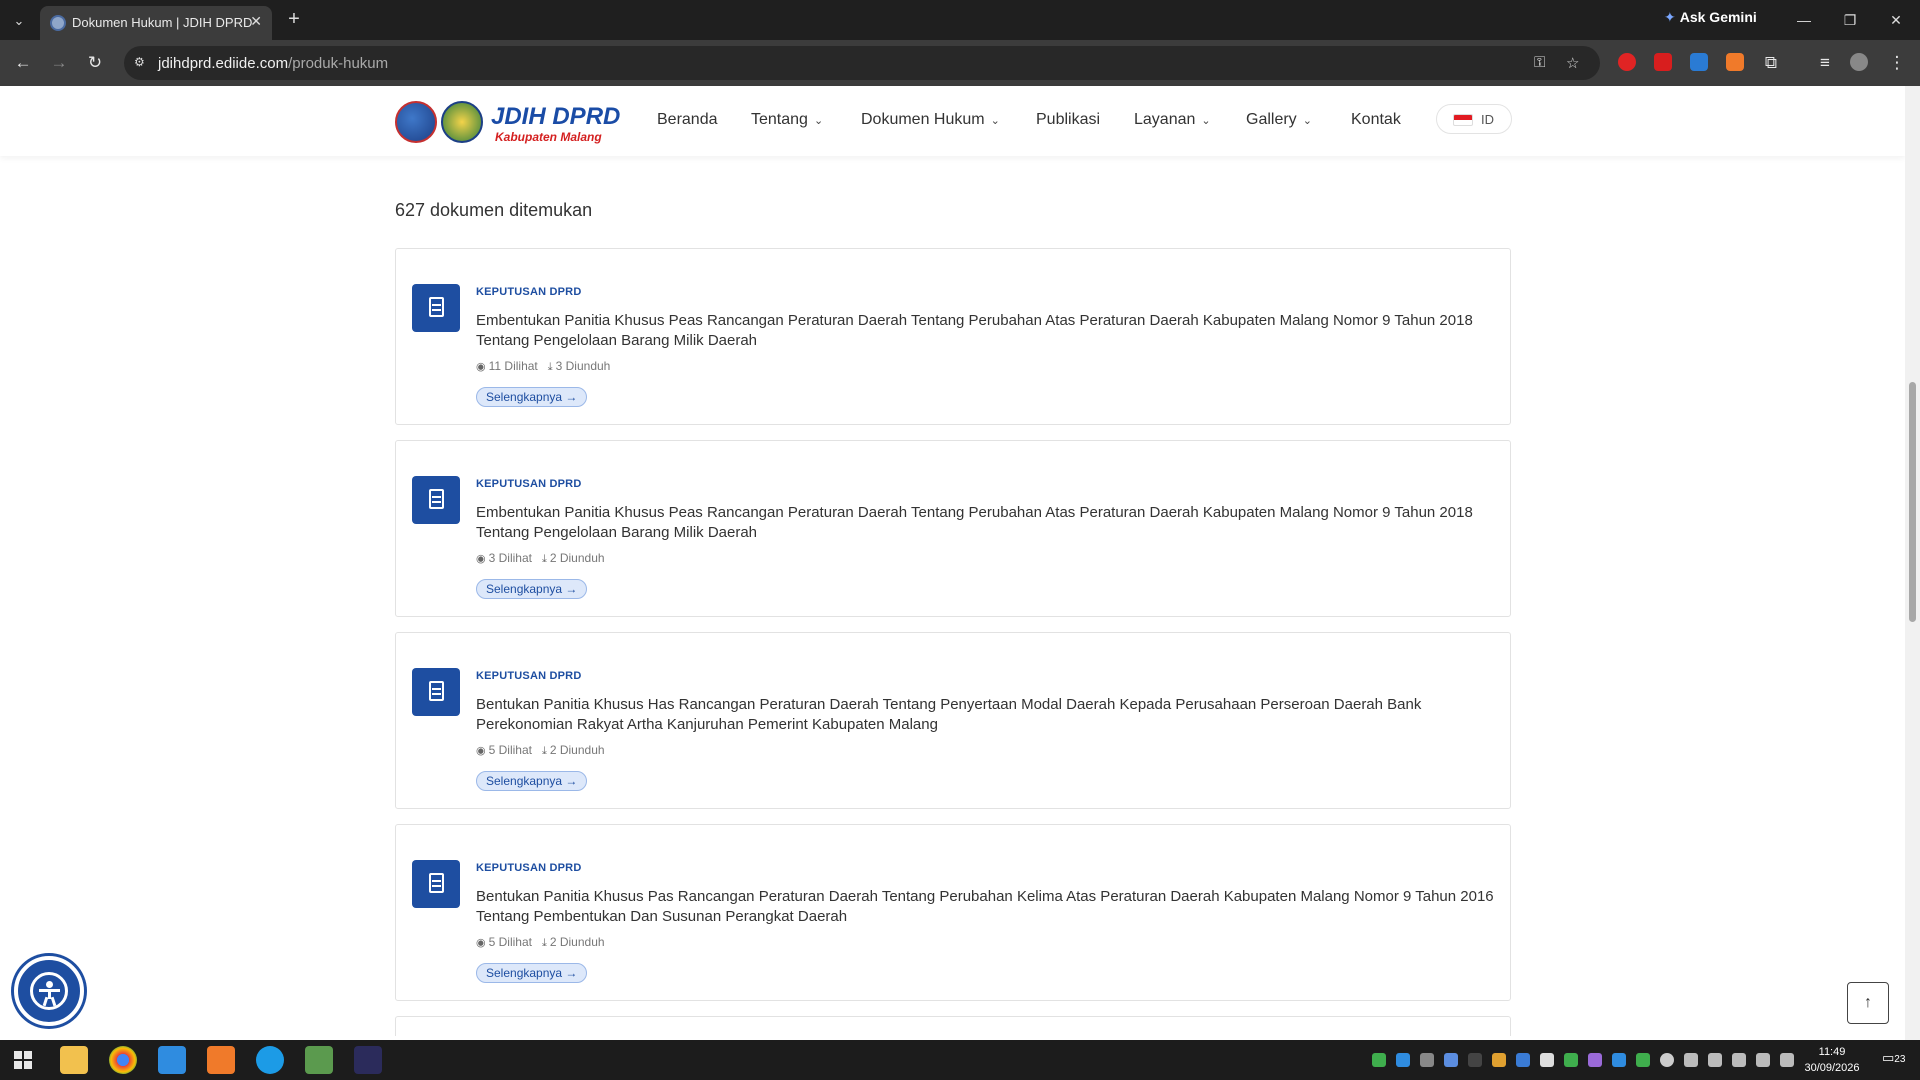  What do you see at coordinates (1699, 62) in the screenshot?
I see `extension-icon-s` at bounding box center [1699, 62].